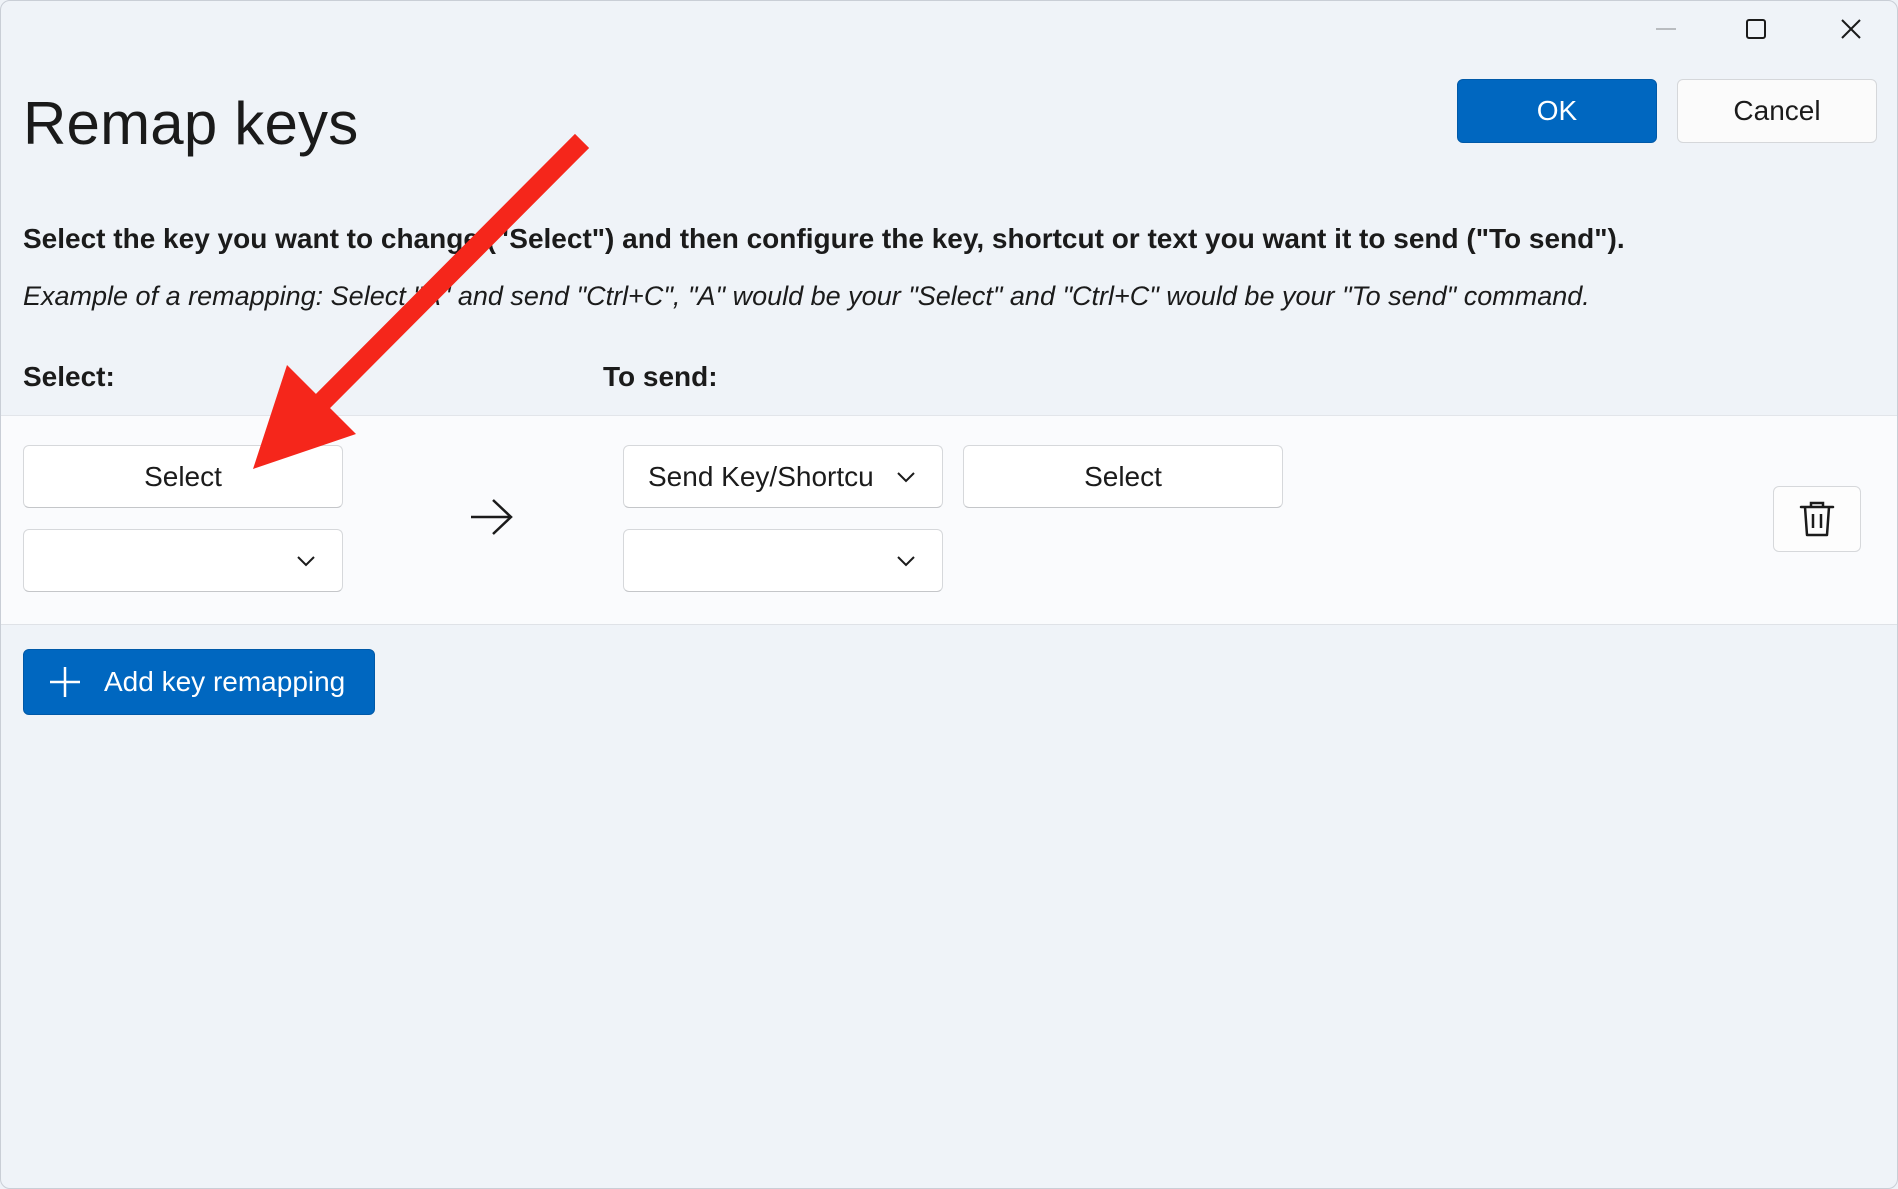 The image size is (1898, 1189). I want to click on to-send-select-button: Select, so click(1123, 476).